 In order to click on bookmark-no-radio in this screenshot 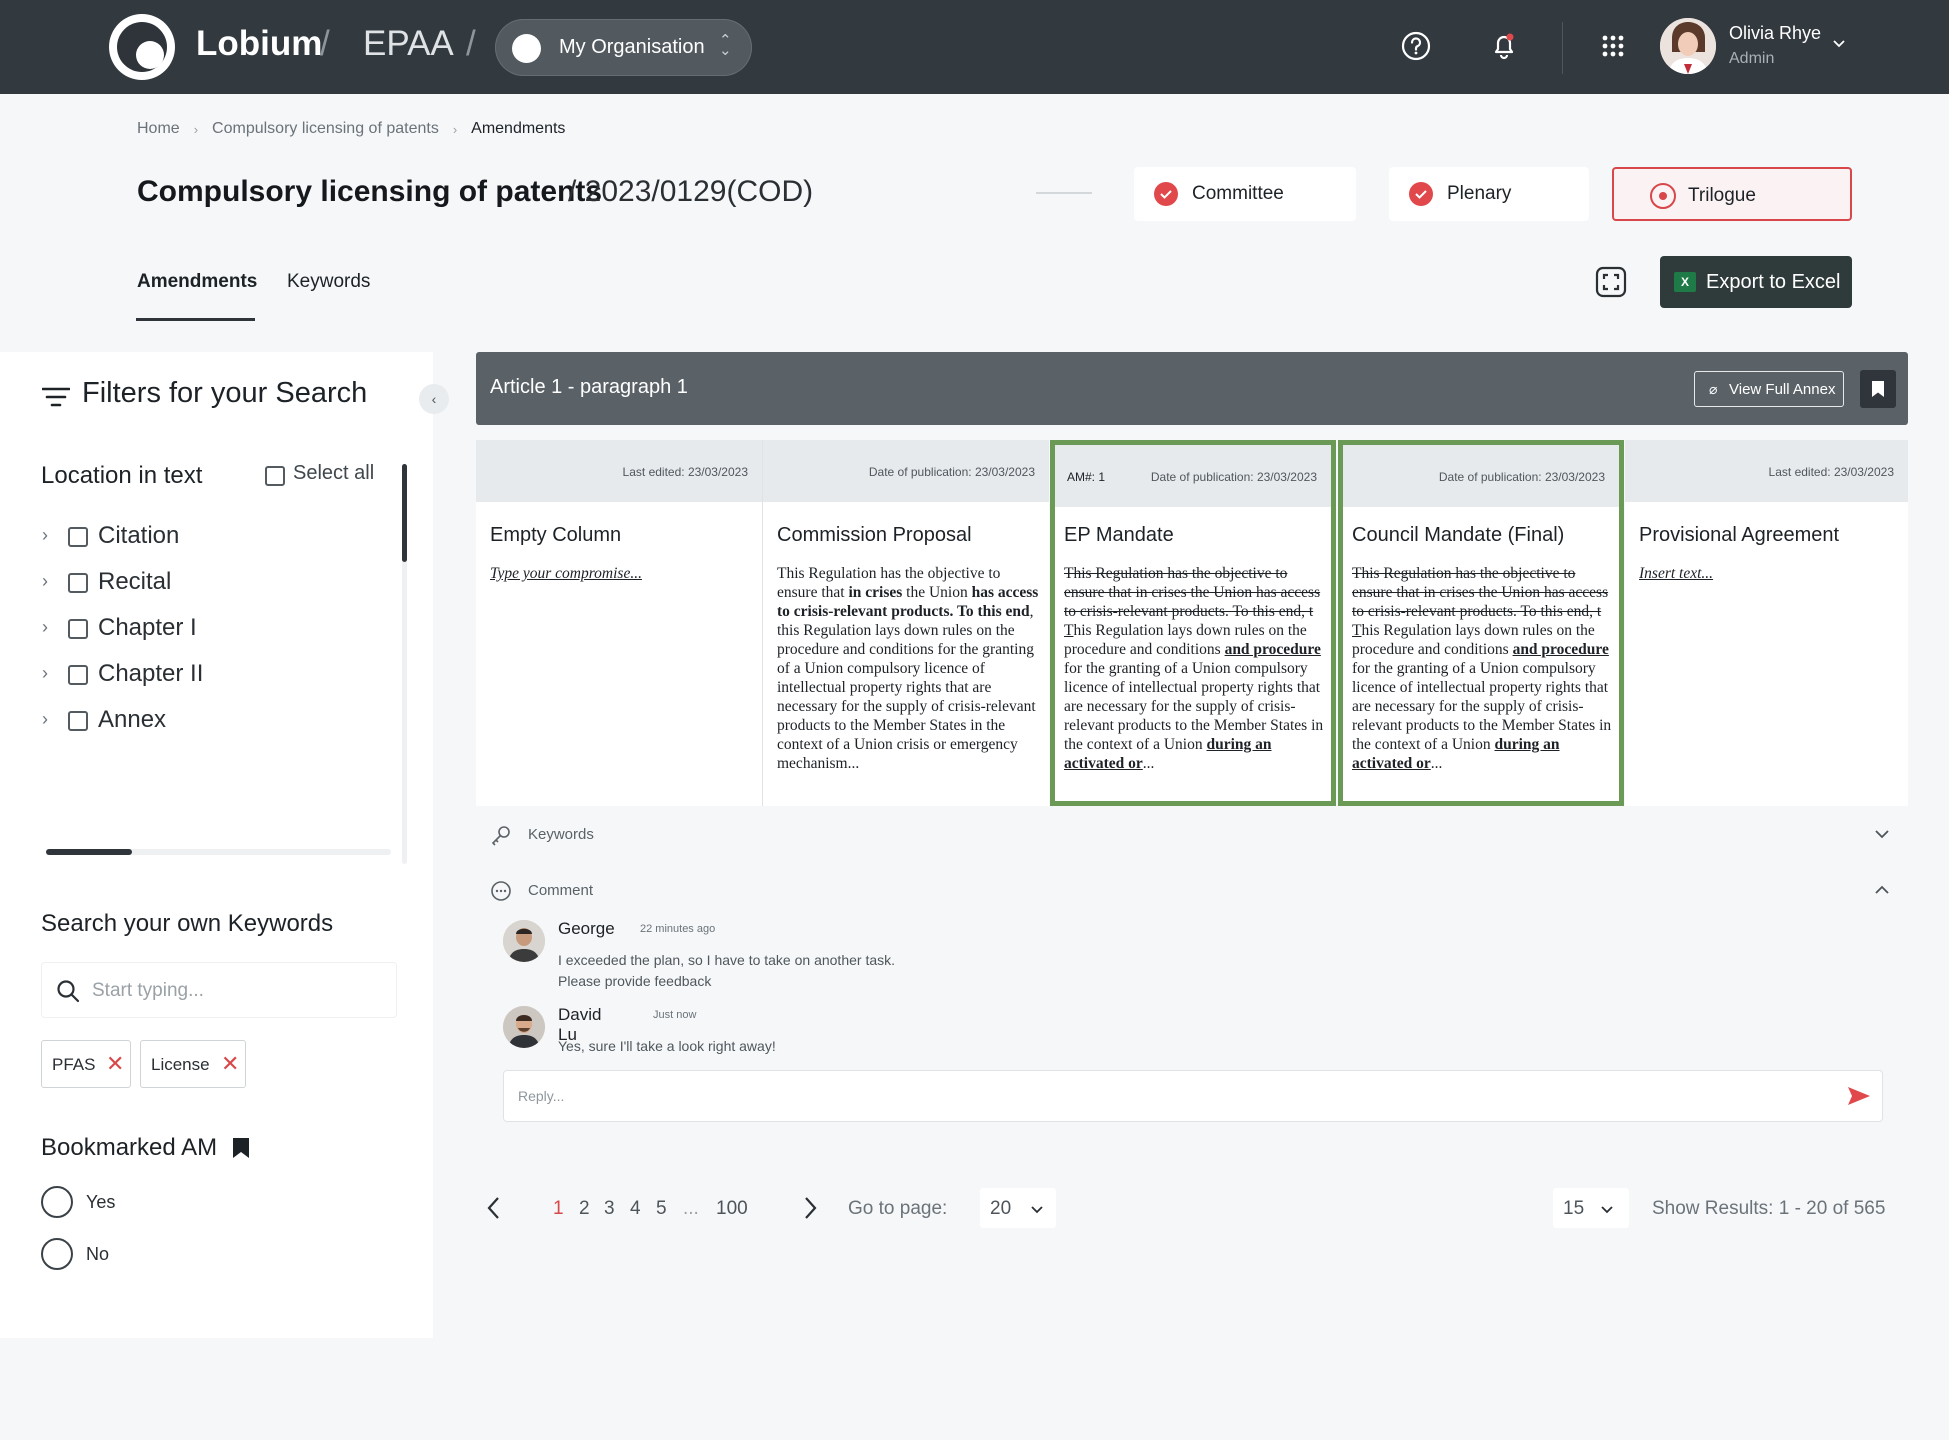, I will do `click(57, 1254)`.